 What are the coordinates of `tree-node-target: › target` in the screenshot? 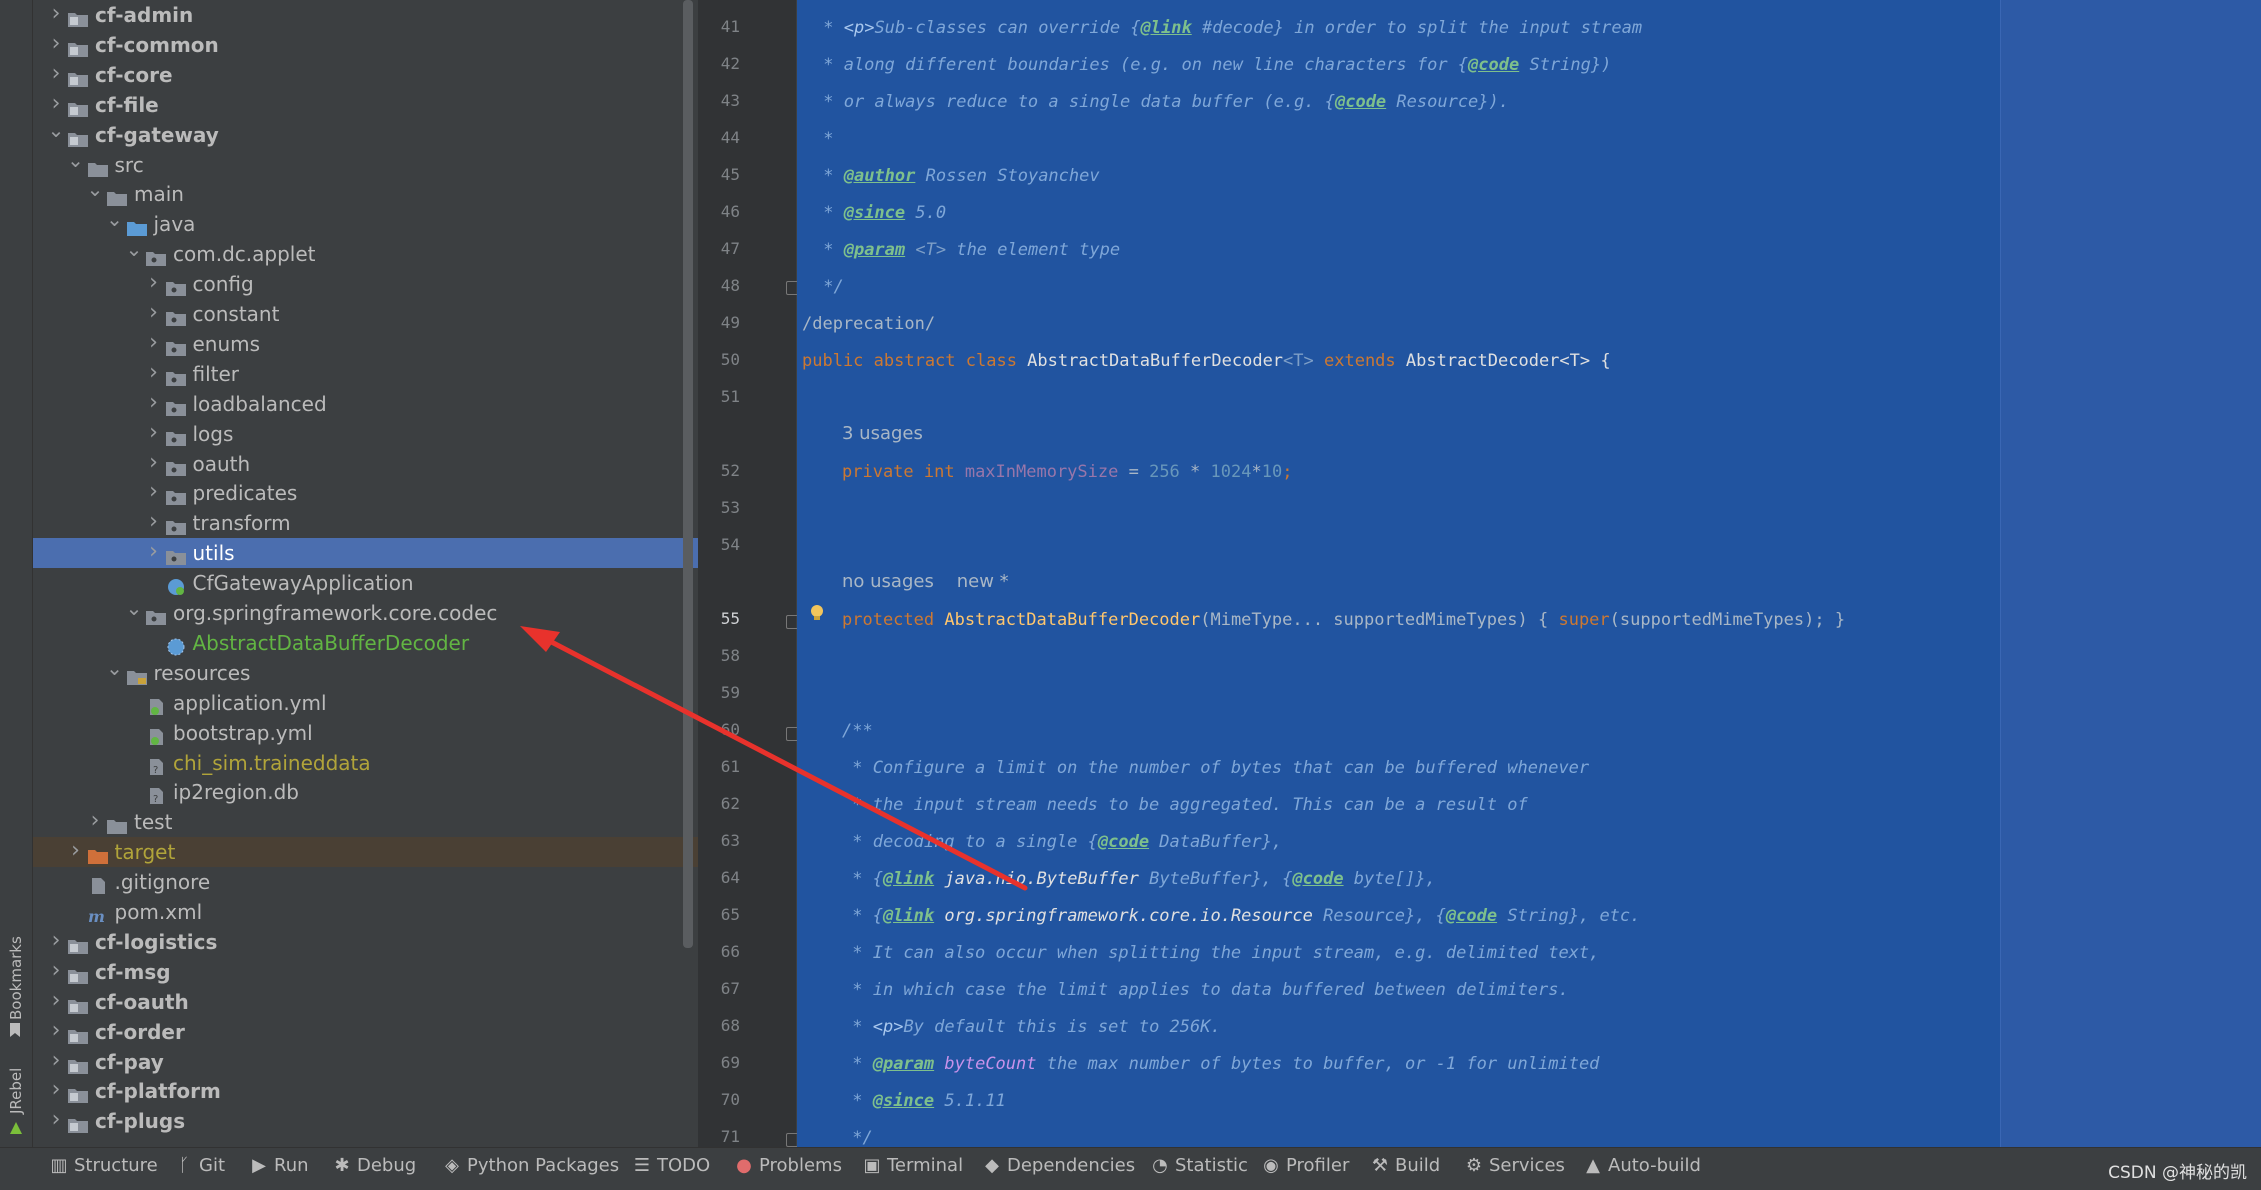 It's located at (365, 852).